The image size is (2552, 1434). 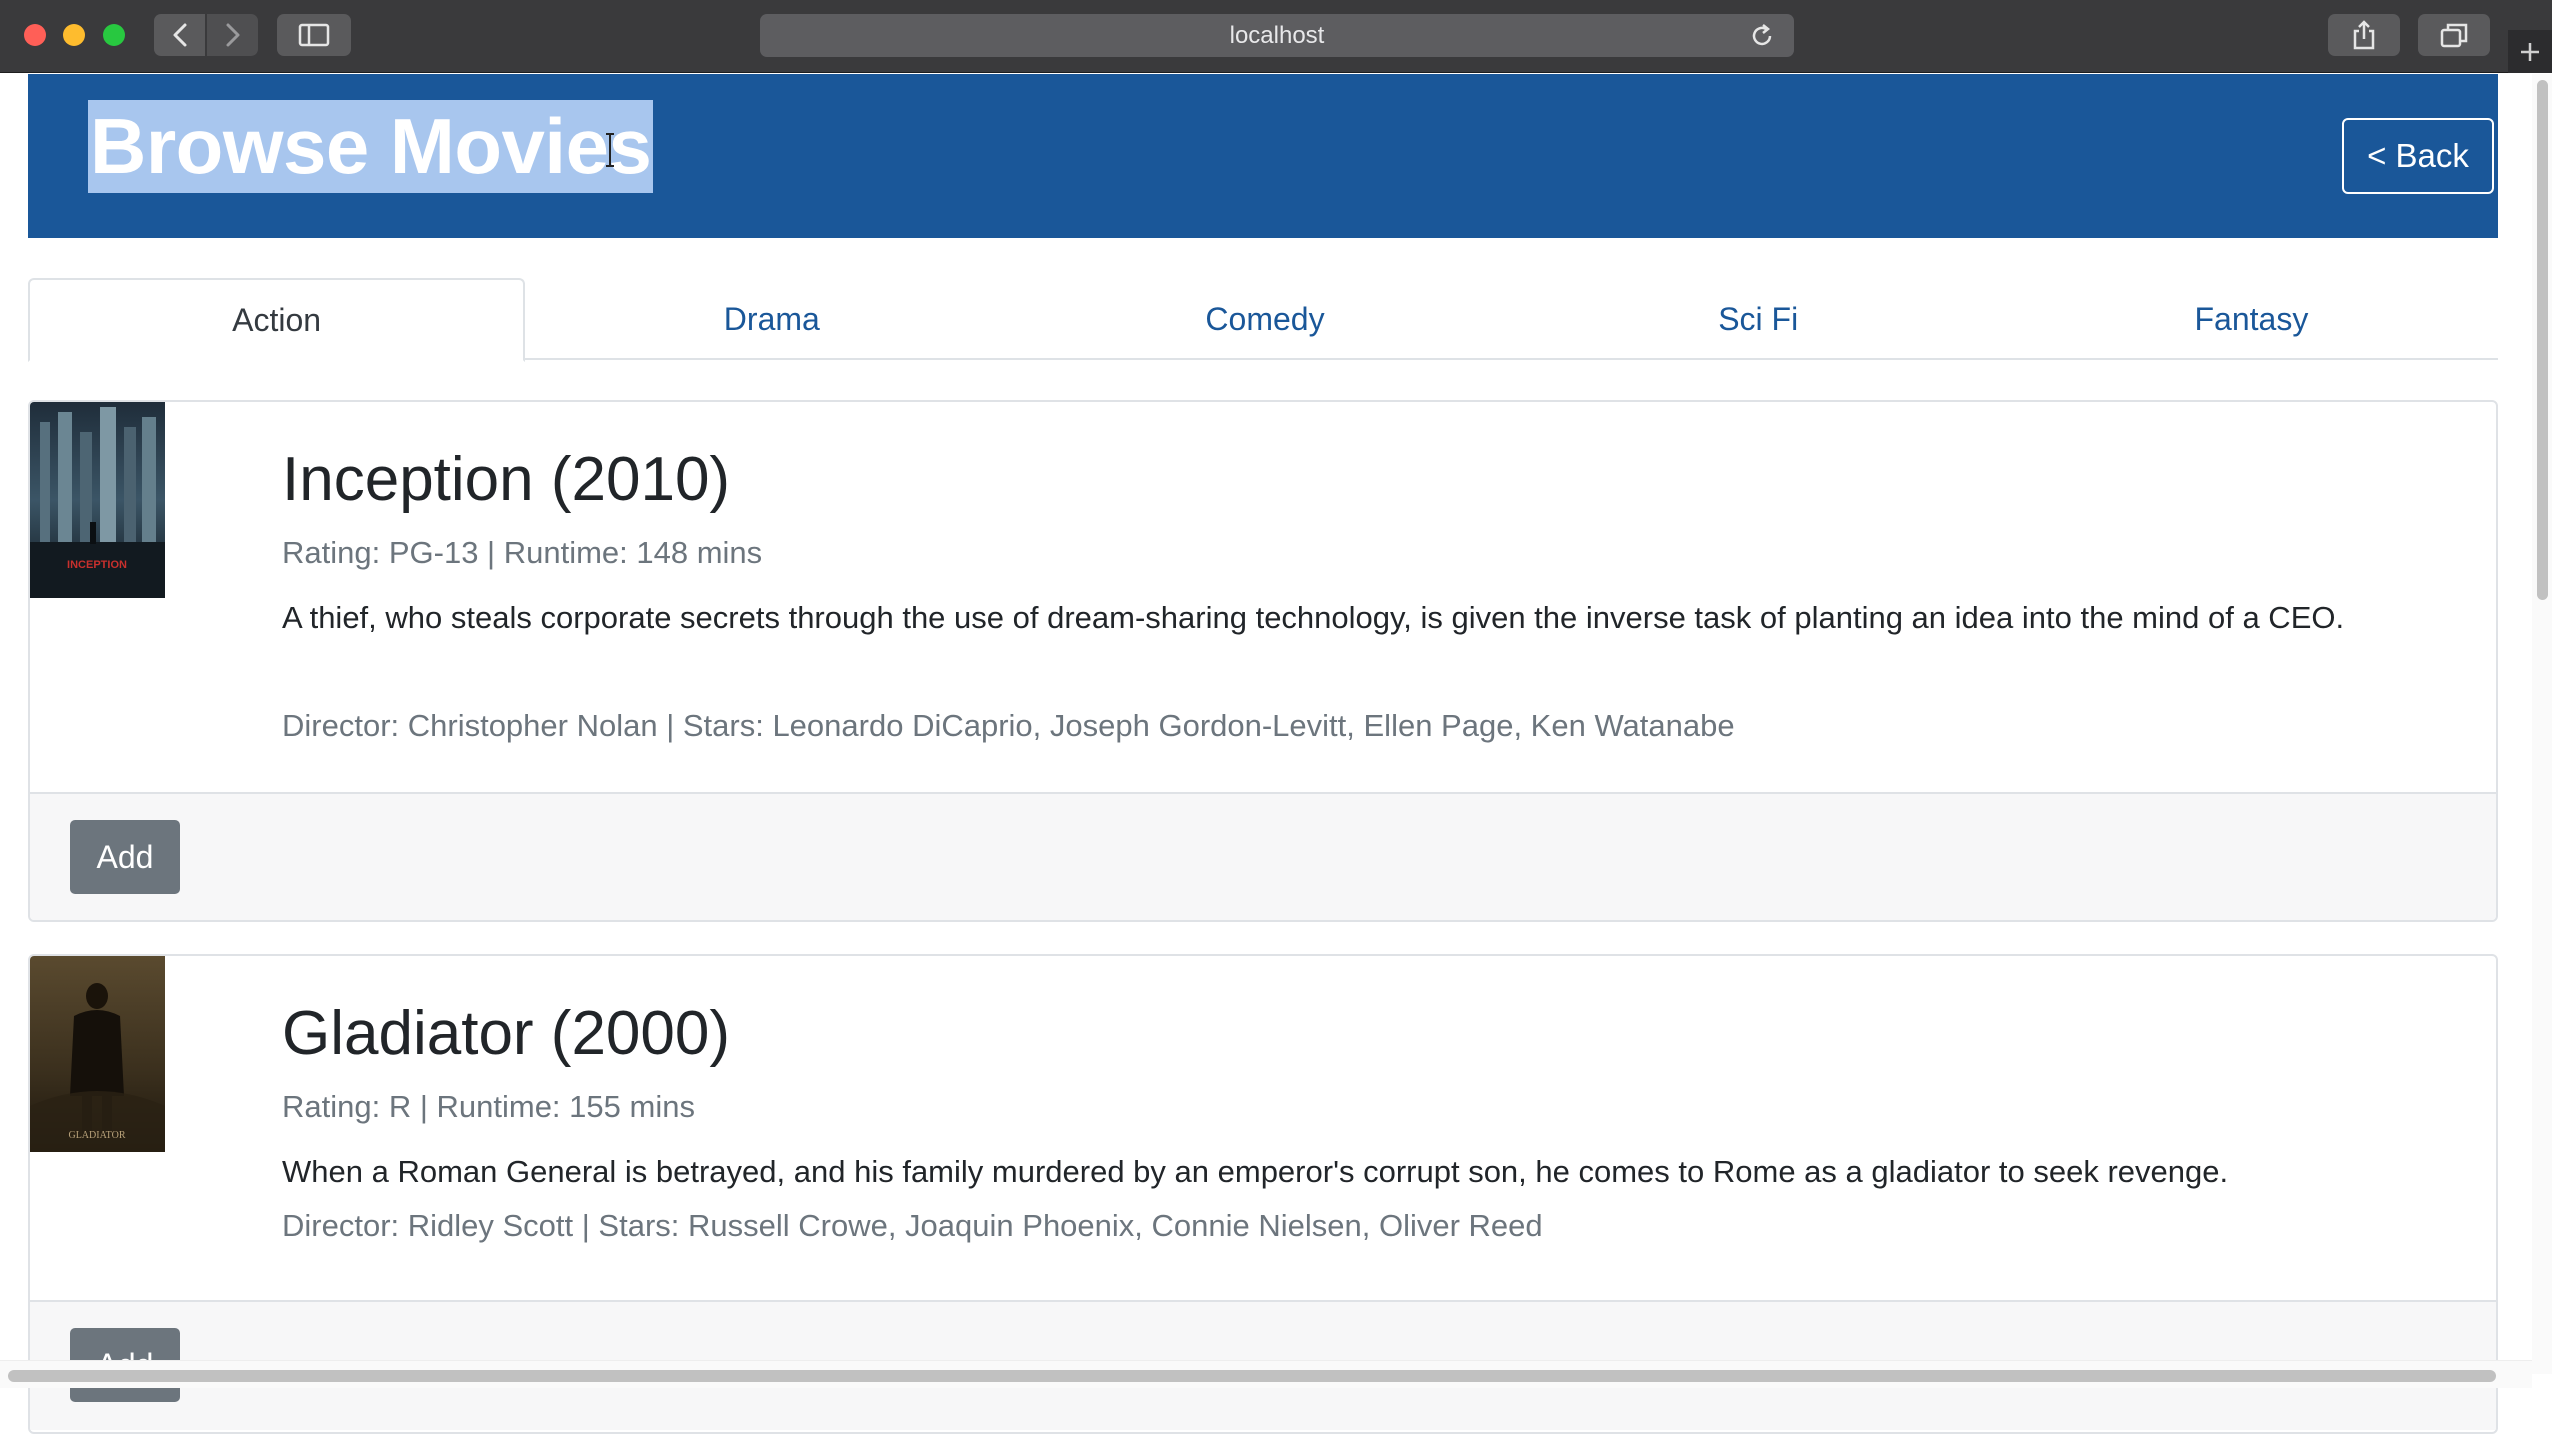 What do you see at coordinates (97, 500) in the screenshot?
I see `movie-poster: INCEPTION` at bounding box center [97, 500].